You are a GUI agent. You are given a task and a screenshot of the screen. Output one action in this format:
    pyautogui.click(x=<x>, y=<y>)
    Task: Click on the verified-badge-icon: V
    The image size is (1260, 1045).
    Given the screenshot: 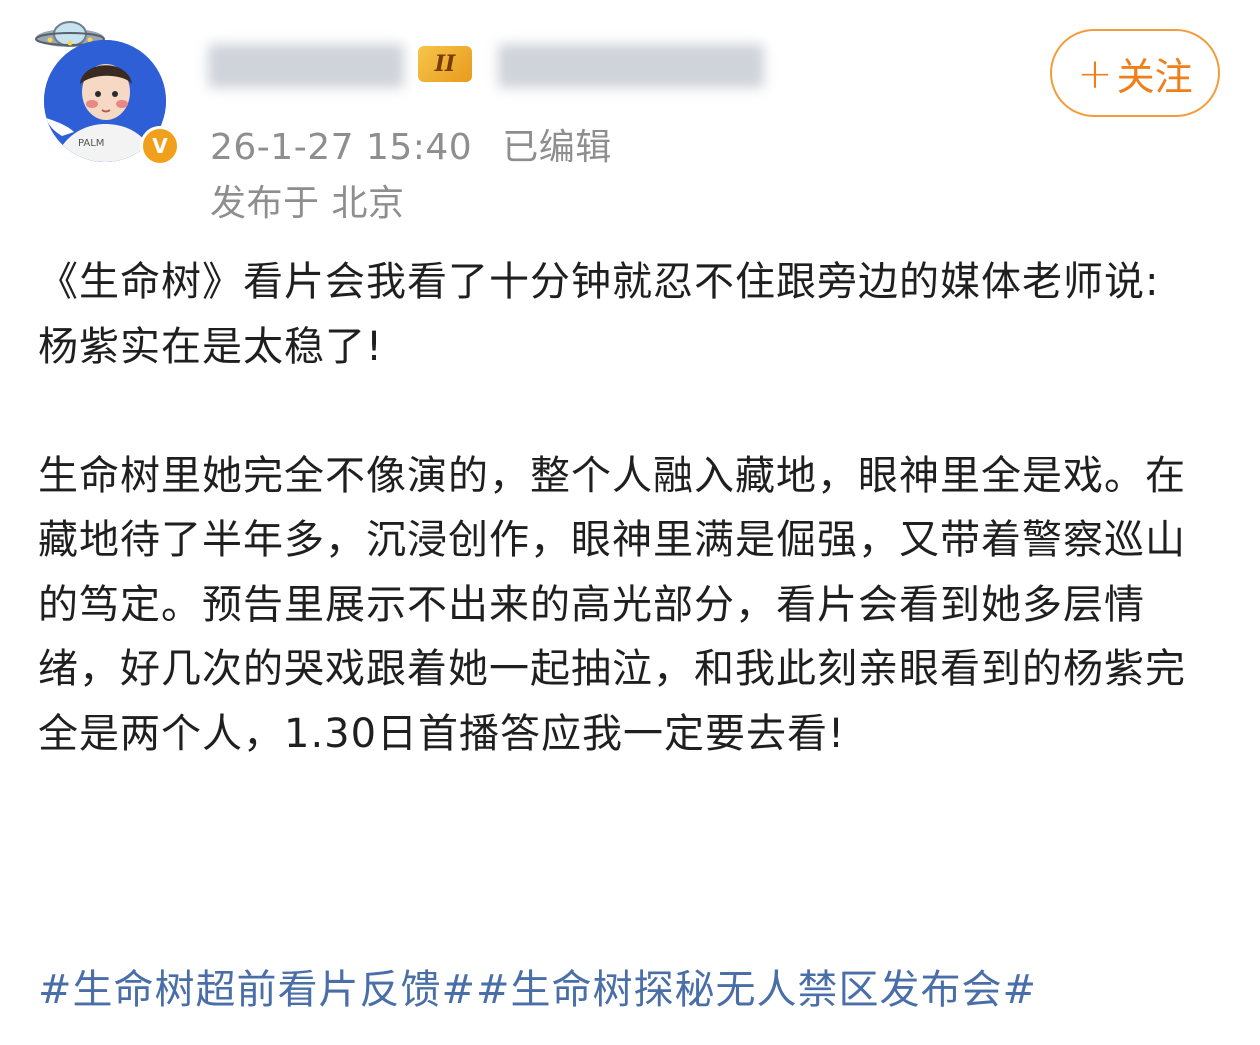 What is the action you would take?
    pyautogui.click(x=160, y=146)
    